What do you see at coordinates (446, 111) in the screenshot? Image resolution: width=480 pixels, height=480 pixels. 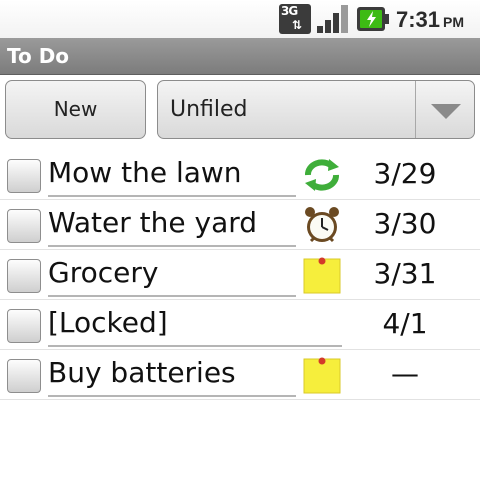 I see `dropdown-arrow-icon` at bounding box center [446, 111].